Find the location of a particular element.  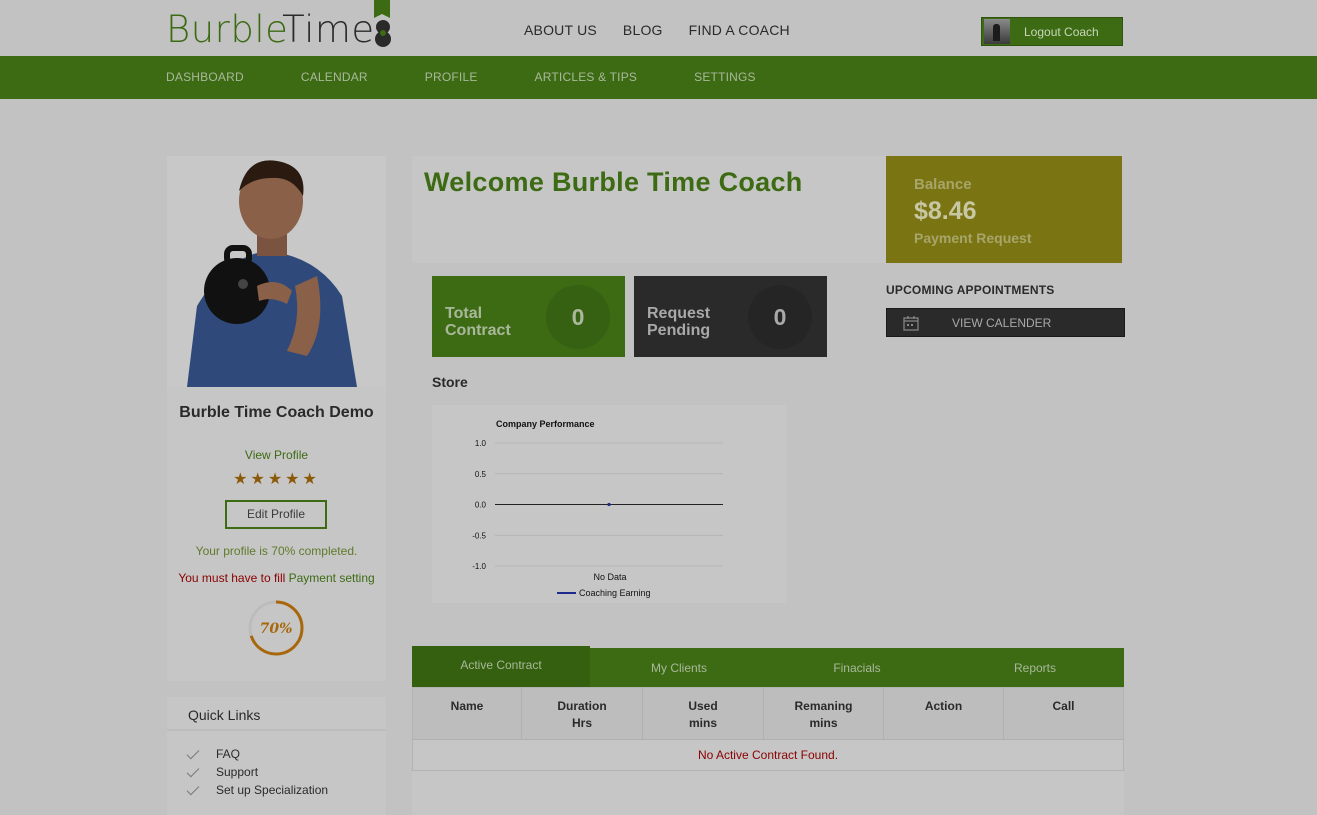

col-used: Used mins is located at coordinates (703, 714).